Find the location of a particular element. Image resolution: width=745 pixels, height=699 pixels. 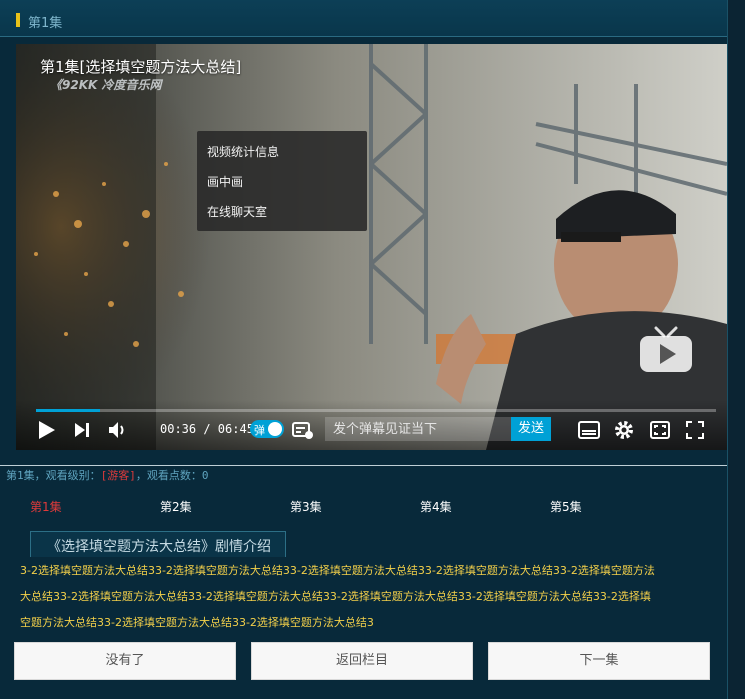

menu-item-pip: 画中画 is located at coordinates (225, 181).